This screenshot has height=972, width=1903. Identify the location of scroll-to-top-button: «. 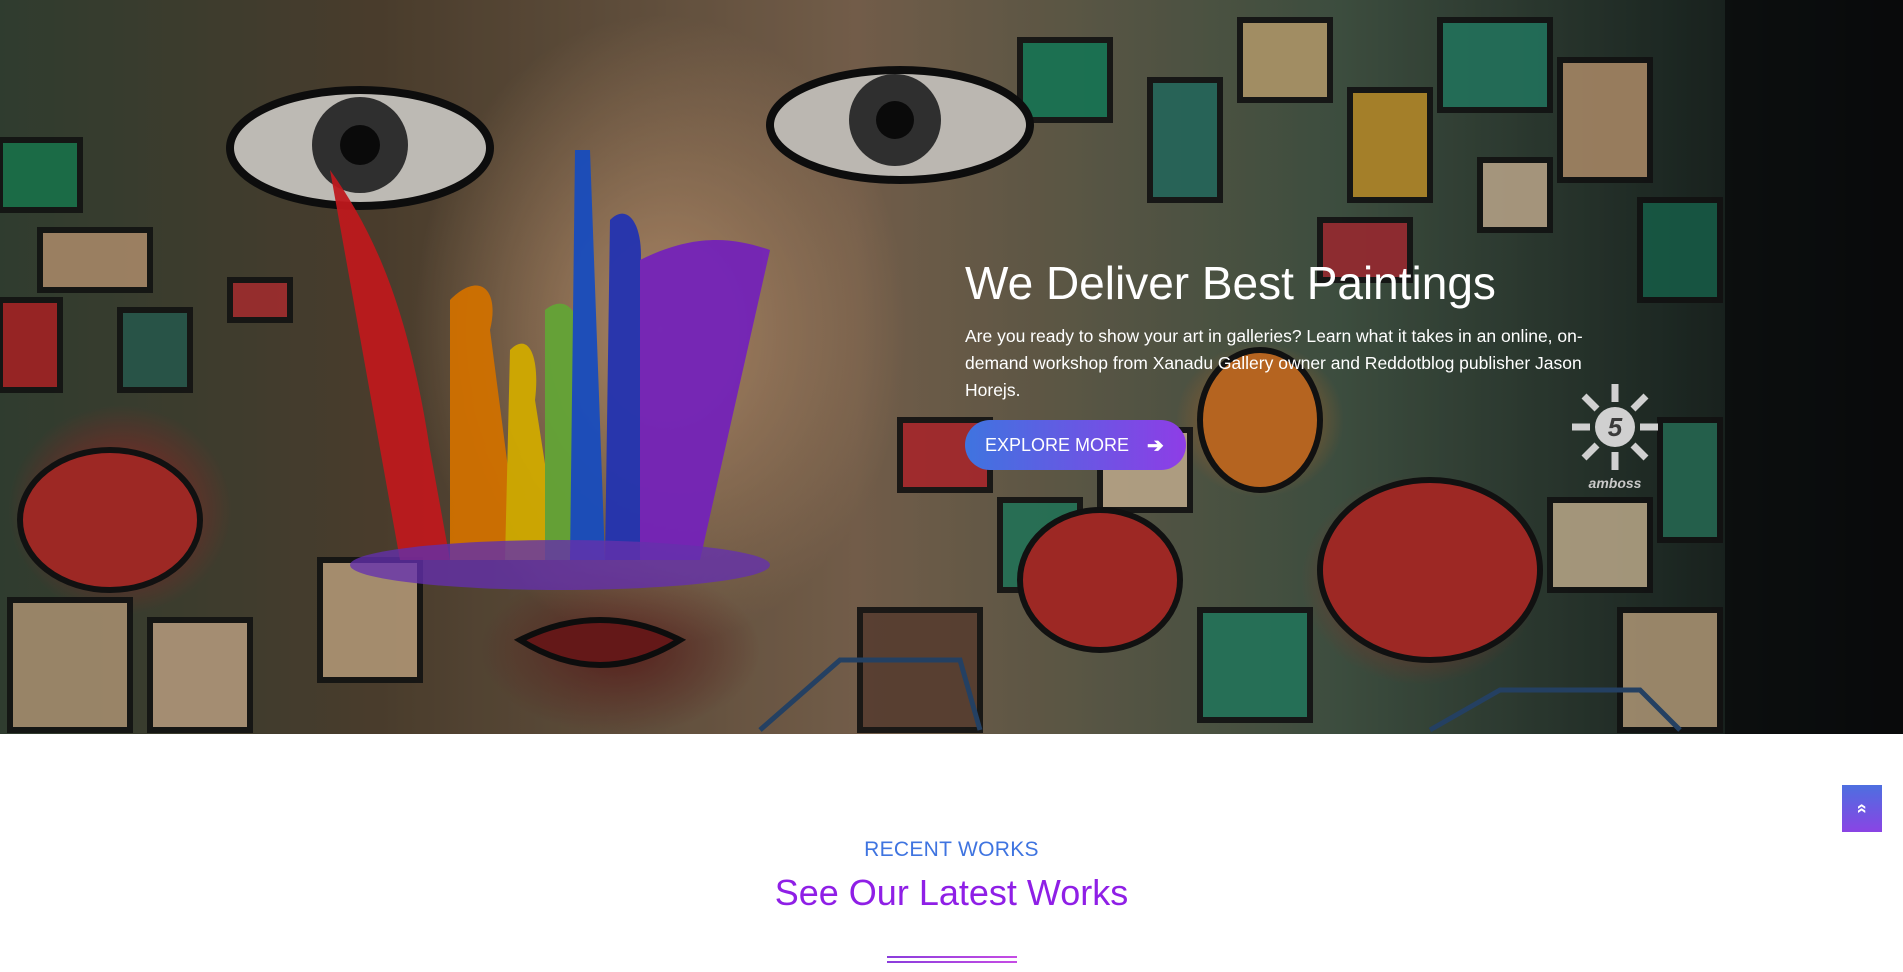
(1862, 808).